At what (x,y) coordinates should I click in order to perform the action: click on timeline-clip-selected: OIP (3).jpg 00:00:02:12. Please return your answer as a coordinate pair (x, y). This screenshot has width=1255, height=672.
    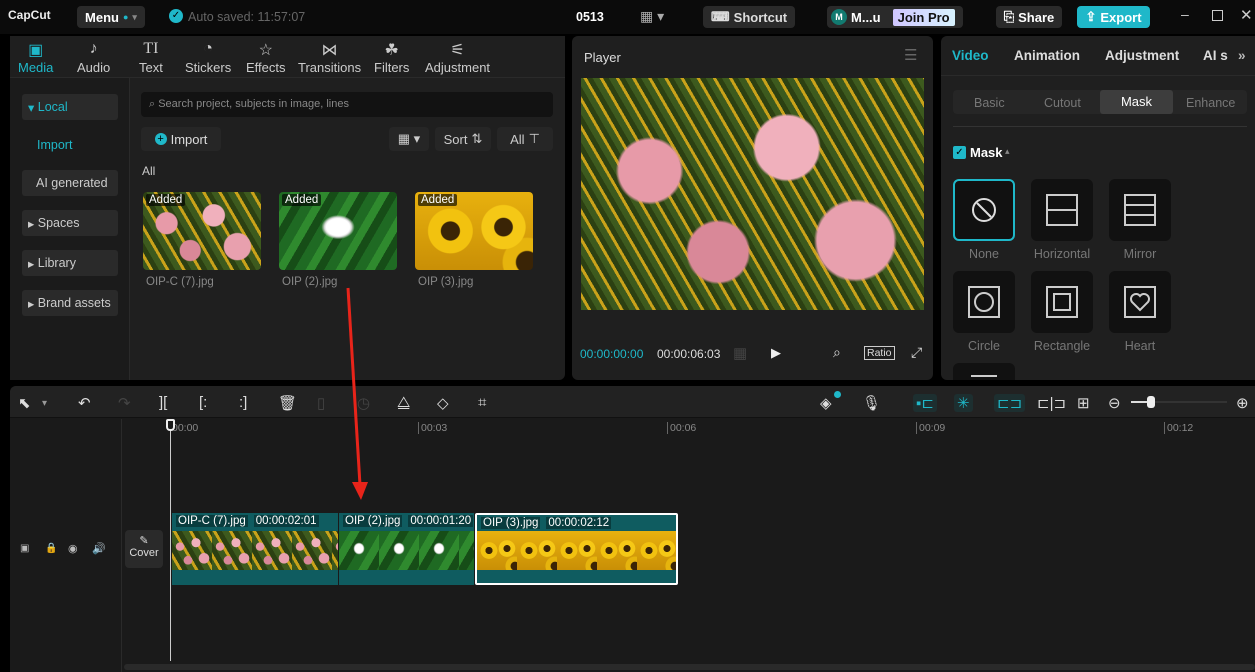
    Looking at the image, I should click on (576, 549).